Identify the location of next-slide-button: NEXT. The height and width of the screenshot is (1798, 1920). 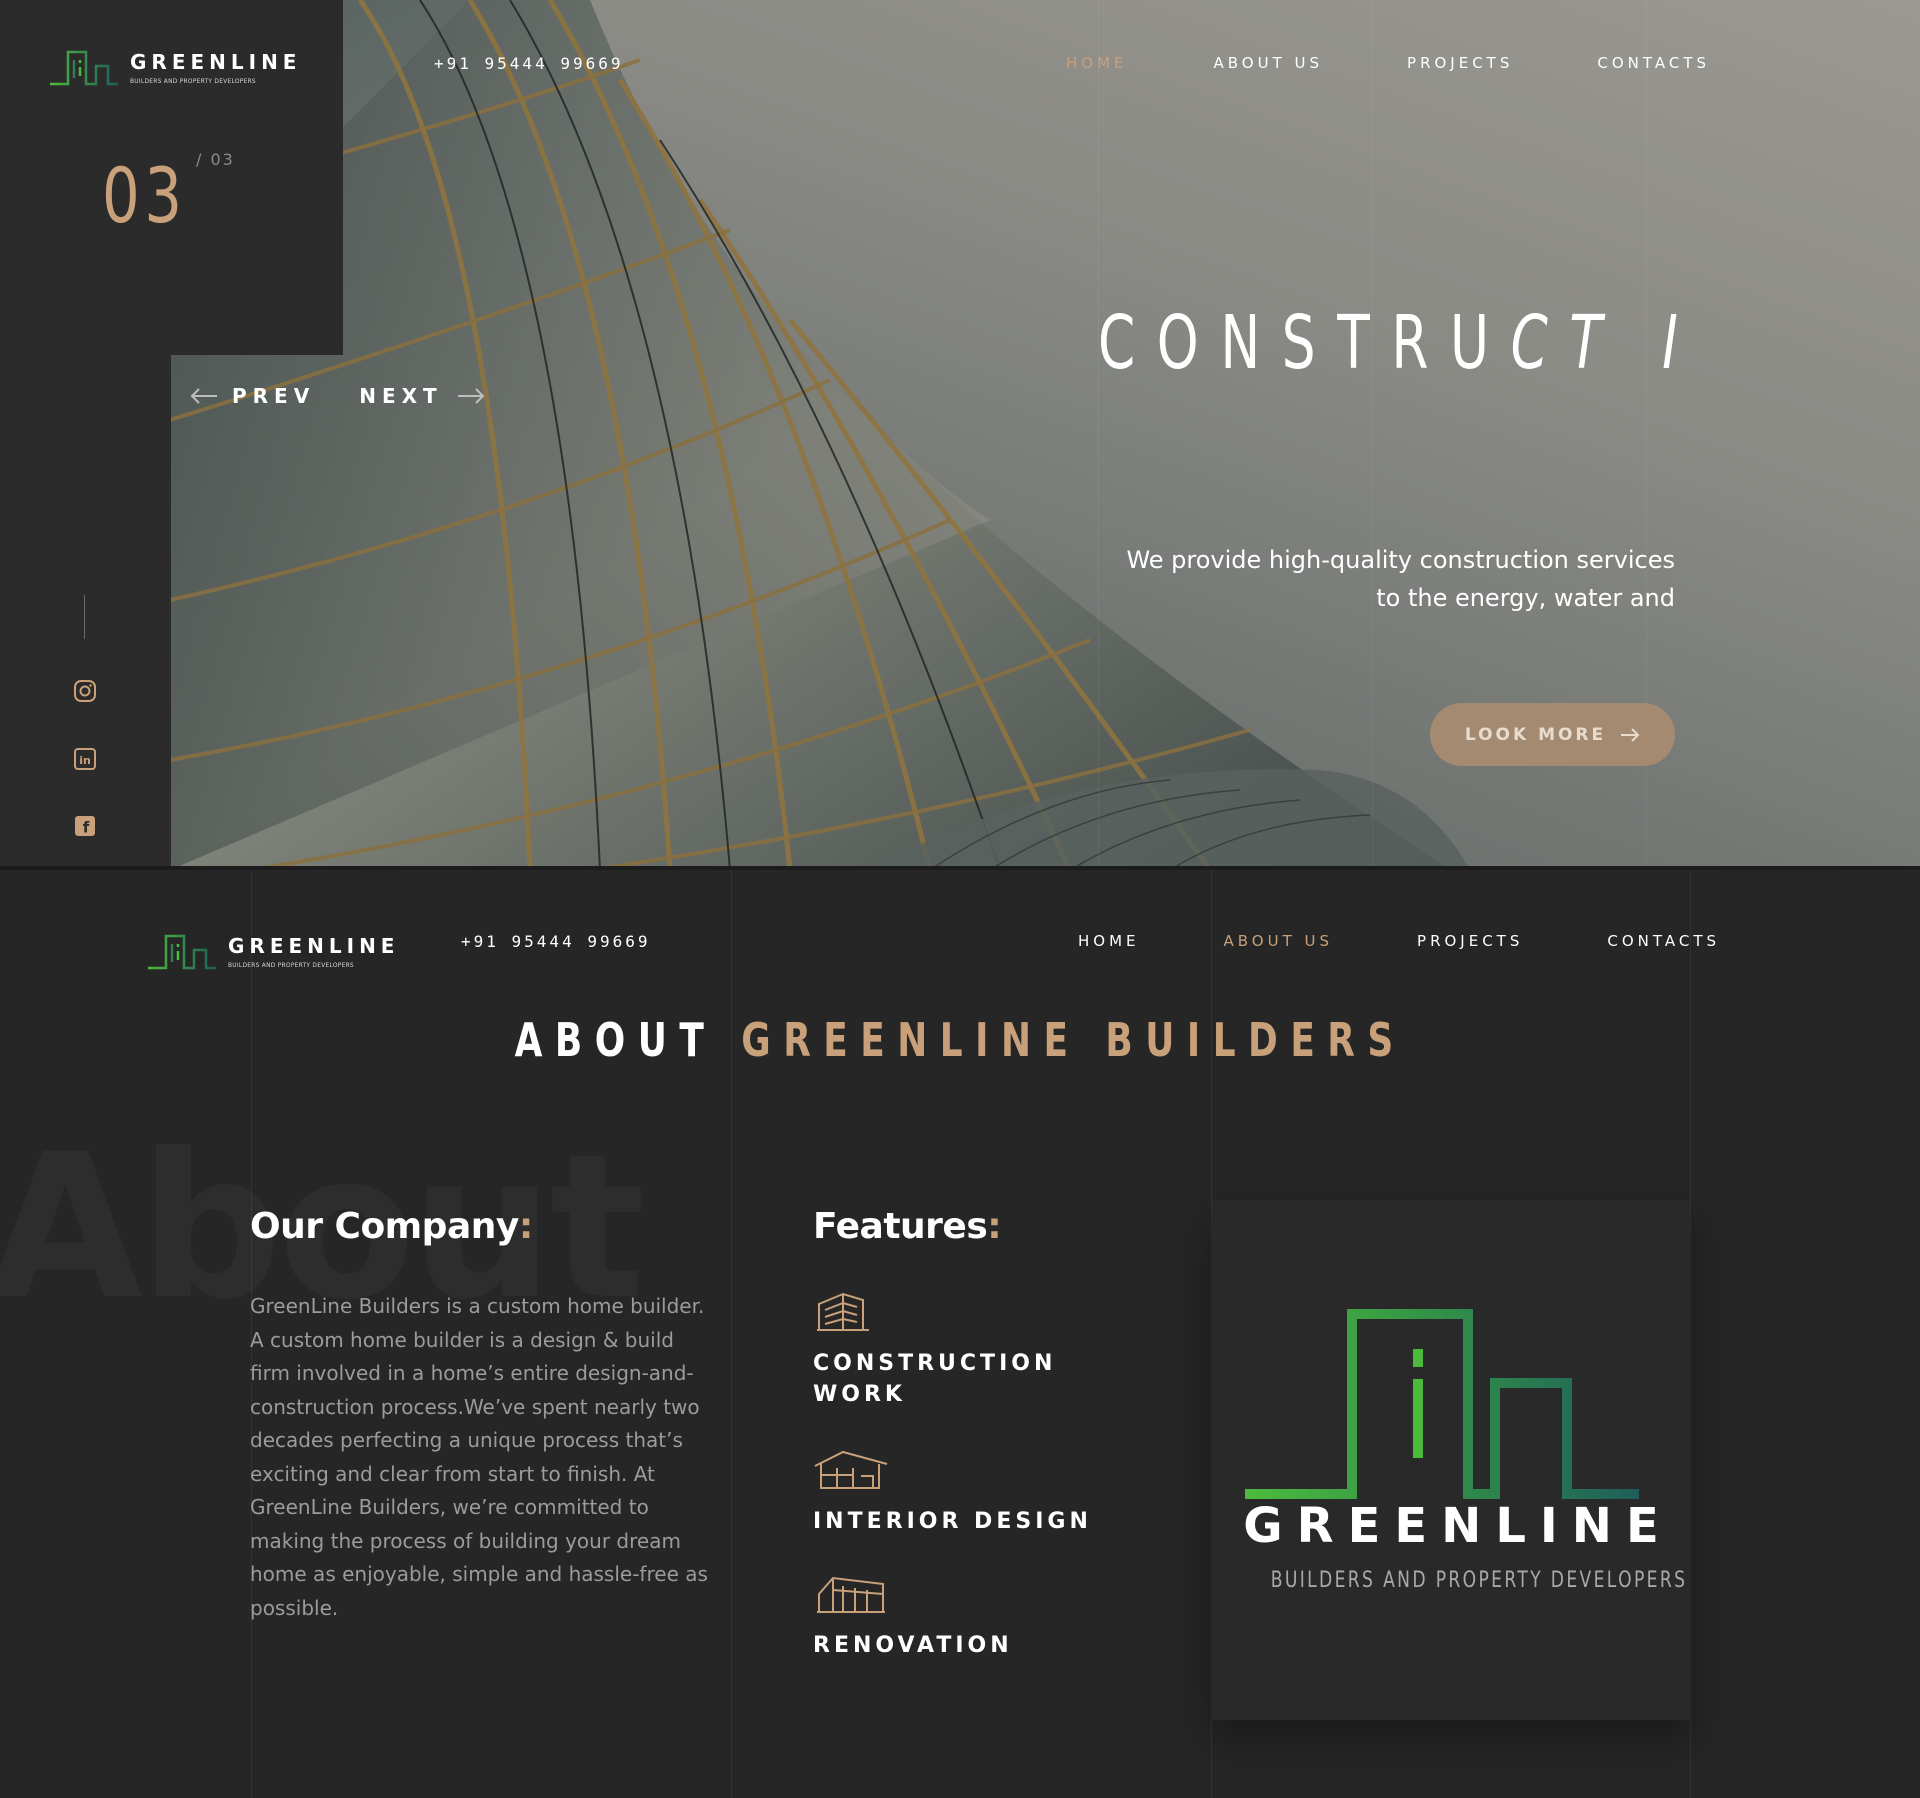
(422, 396).